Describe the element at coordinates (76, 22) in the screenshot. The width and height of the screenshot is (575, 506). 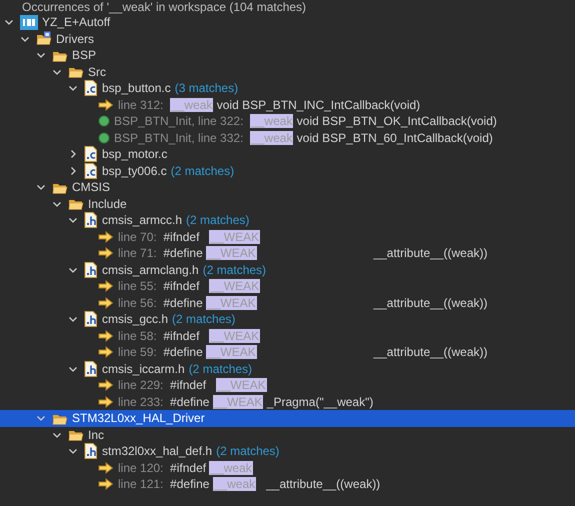
I see `tree-item: YZ_E+Autoff` at that location.